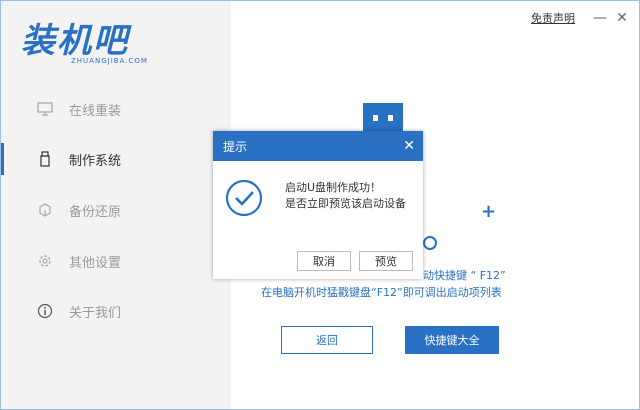 Image resolution: width=640 pixels, height=410 pixels. I want to click on gear-icon, so click(45, 261).